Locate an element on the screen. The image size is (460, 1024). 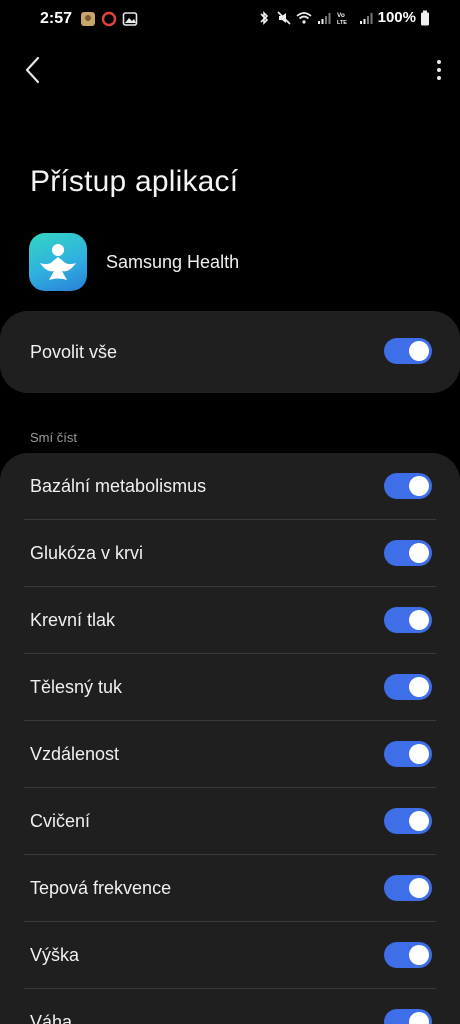
permission-label: Glukóza v krvi is located at coordinates (87, 553).